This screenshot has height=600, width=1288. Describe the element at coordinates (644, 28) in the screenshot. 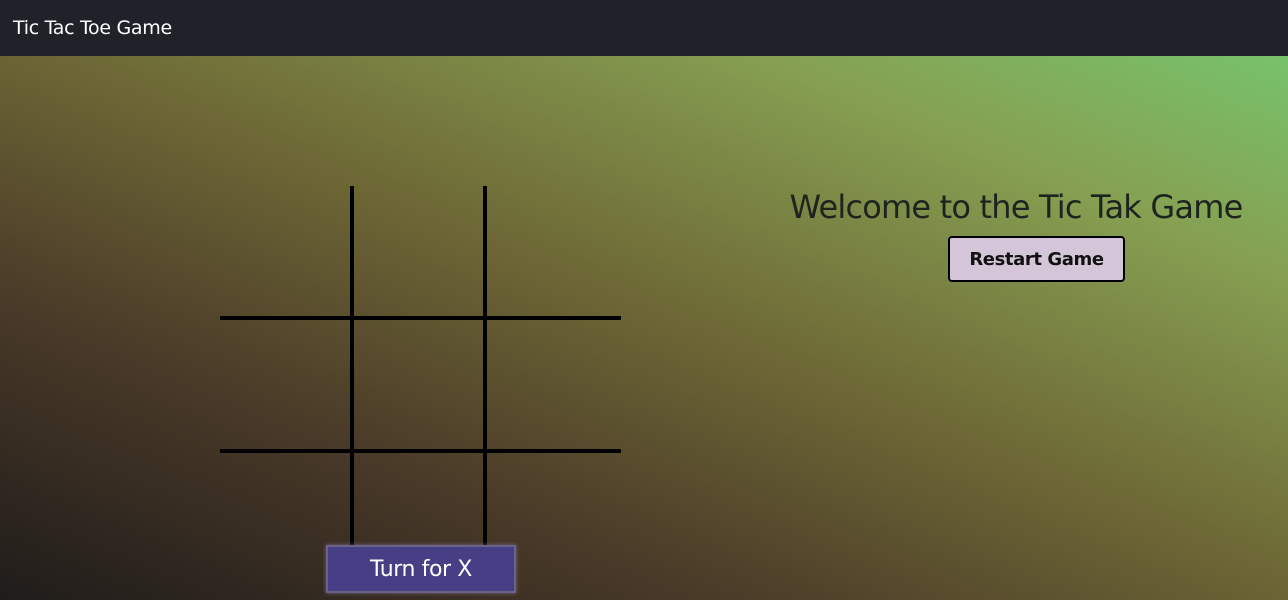

I see `navbar: Tic Tac Toe Game` at that location.